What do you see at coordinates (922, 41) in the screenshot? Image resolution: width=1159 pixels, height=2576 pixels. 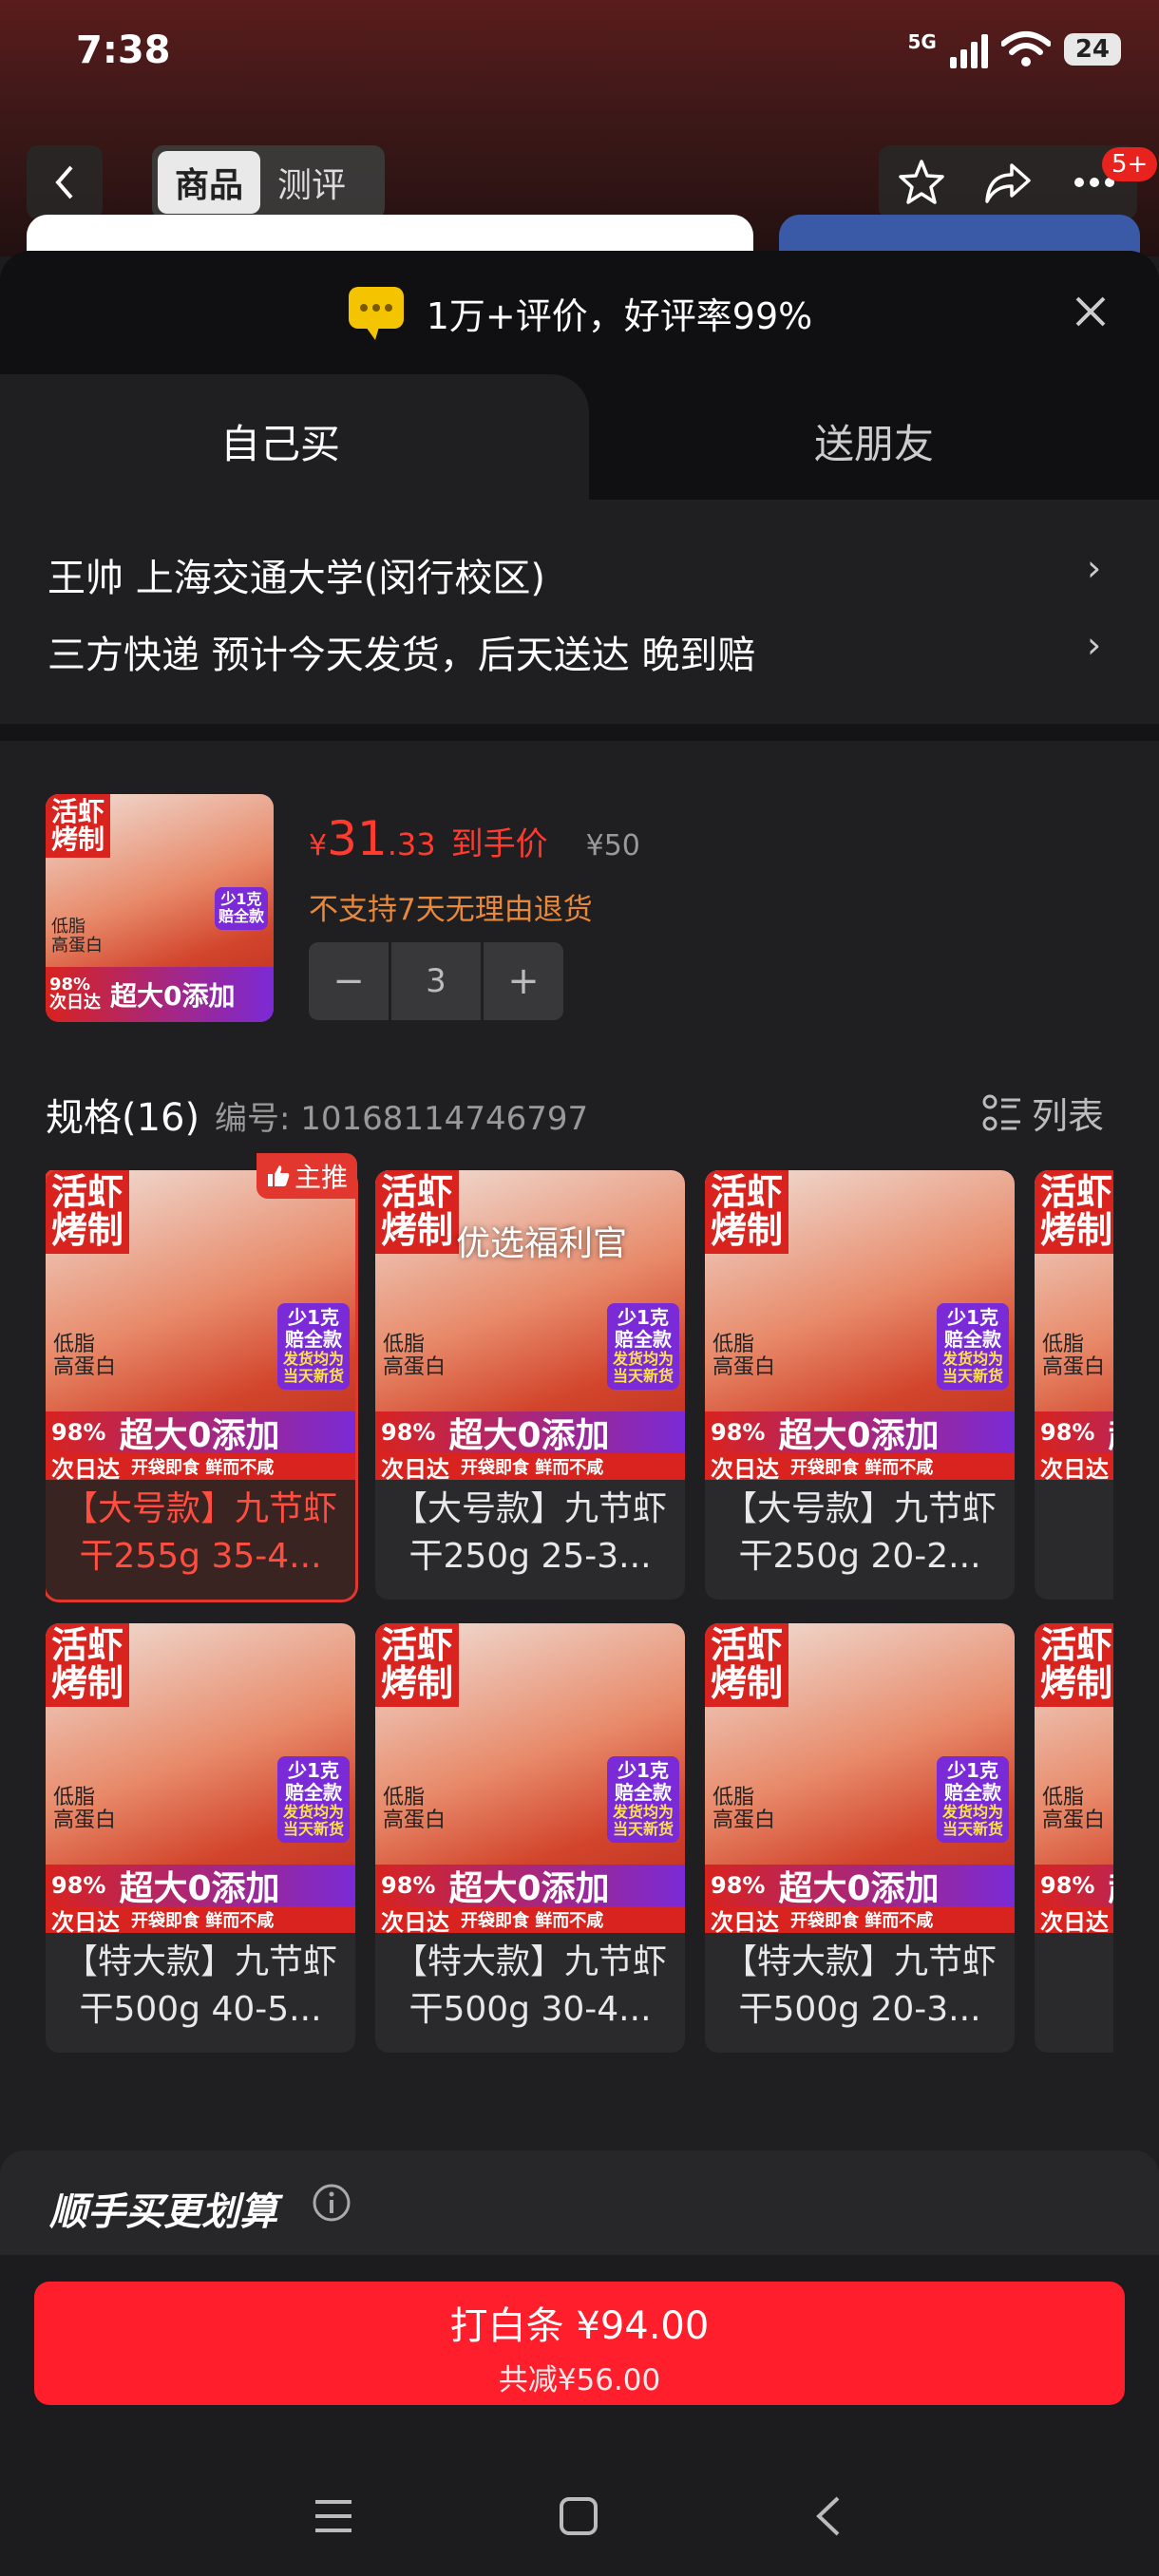 I see `network-label: 5G` at bounding box center [922, 41].